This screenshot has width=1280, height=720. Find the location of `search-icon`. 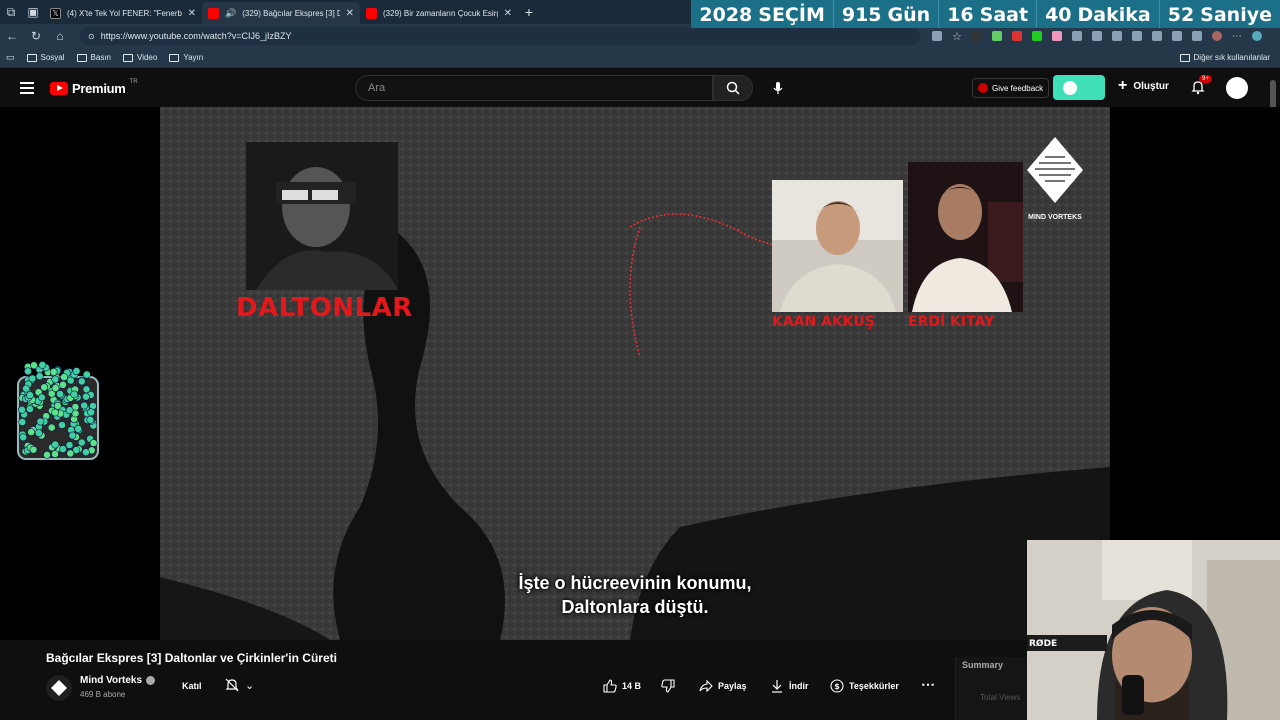

search-icon is located at coordinates (733, 88).